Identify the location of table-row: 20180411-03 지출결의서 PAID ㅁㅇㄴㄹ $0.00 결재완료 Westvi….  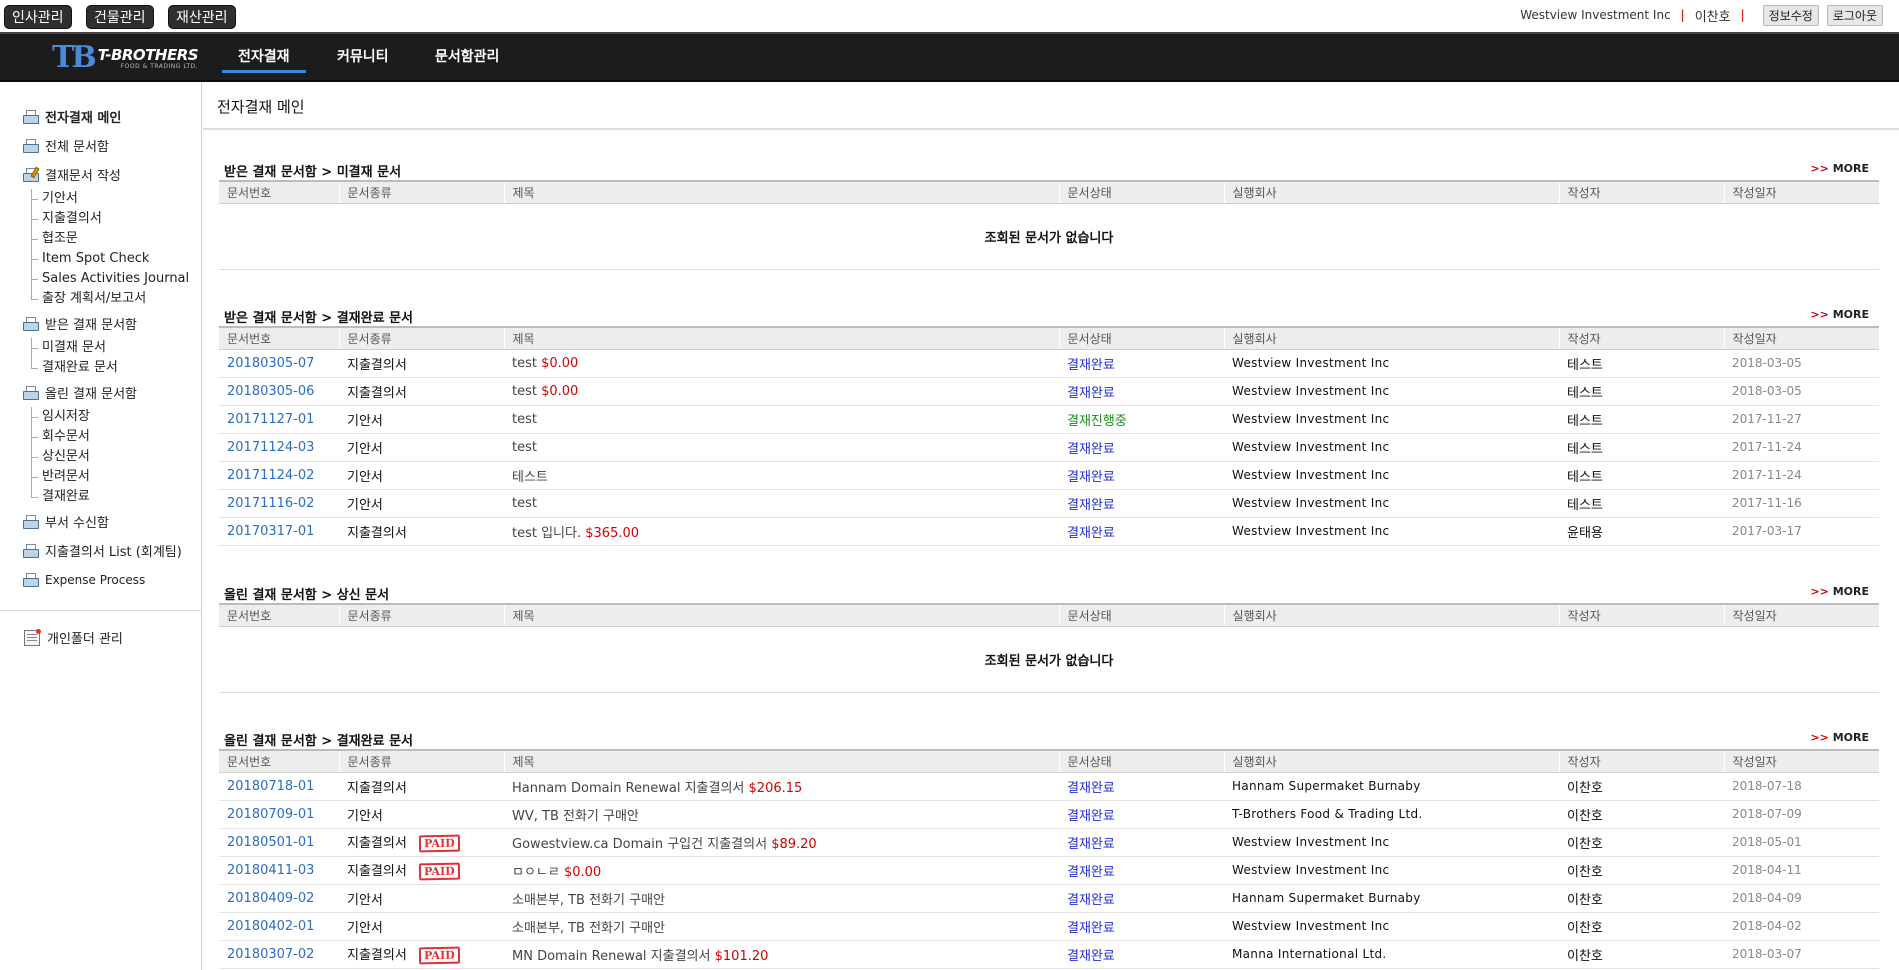
(1049, 870).